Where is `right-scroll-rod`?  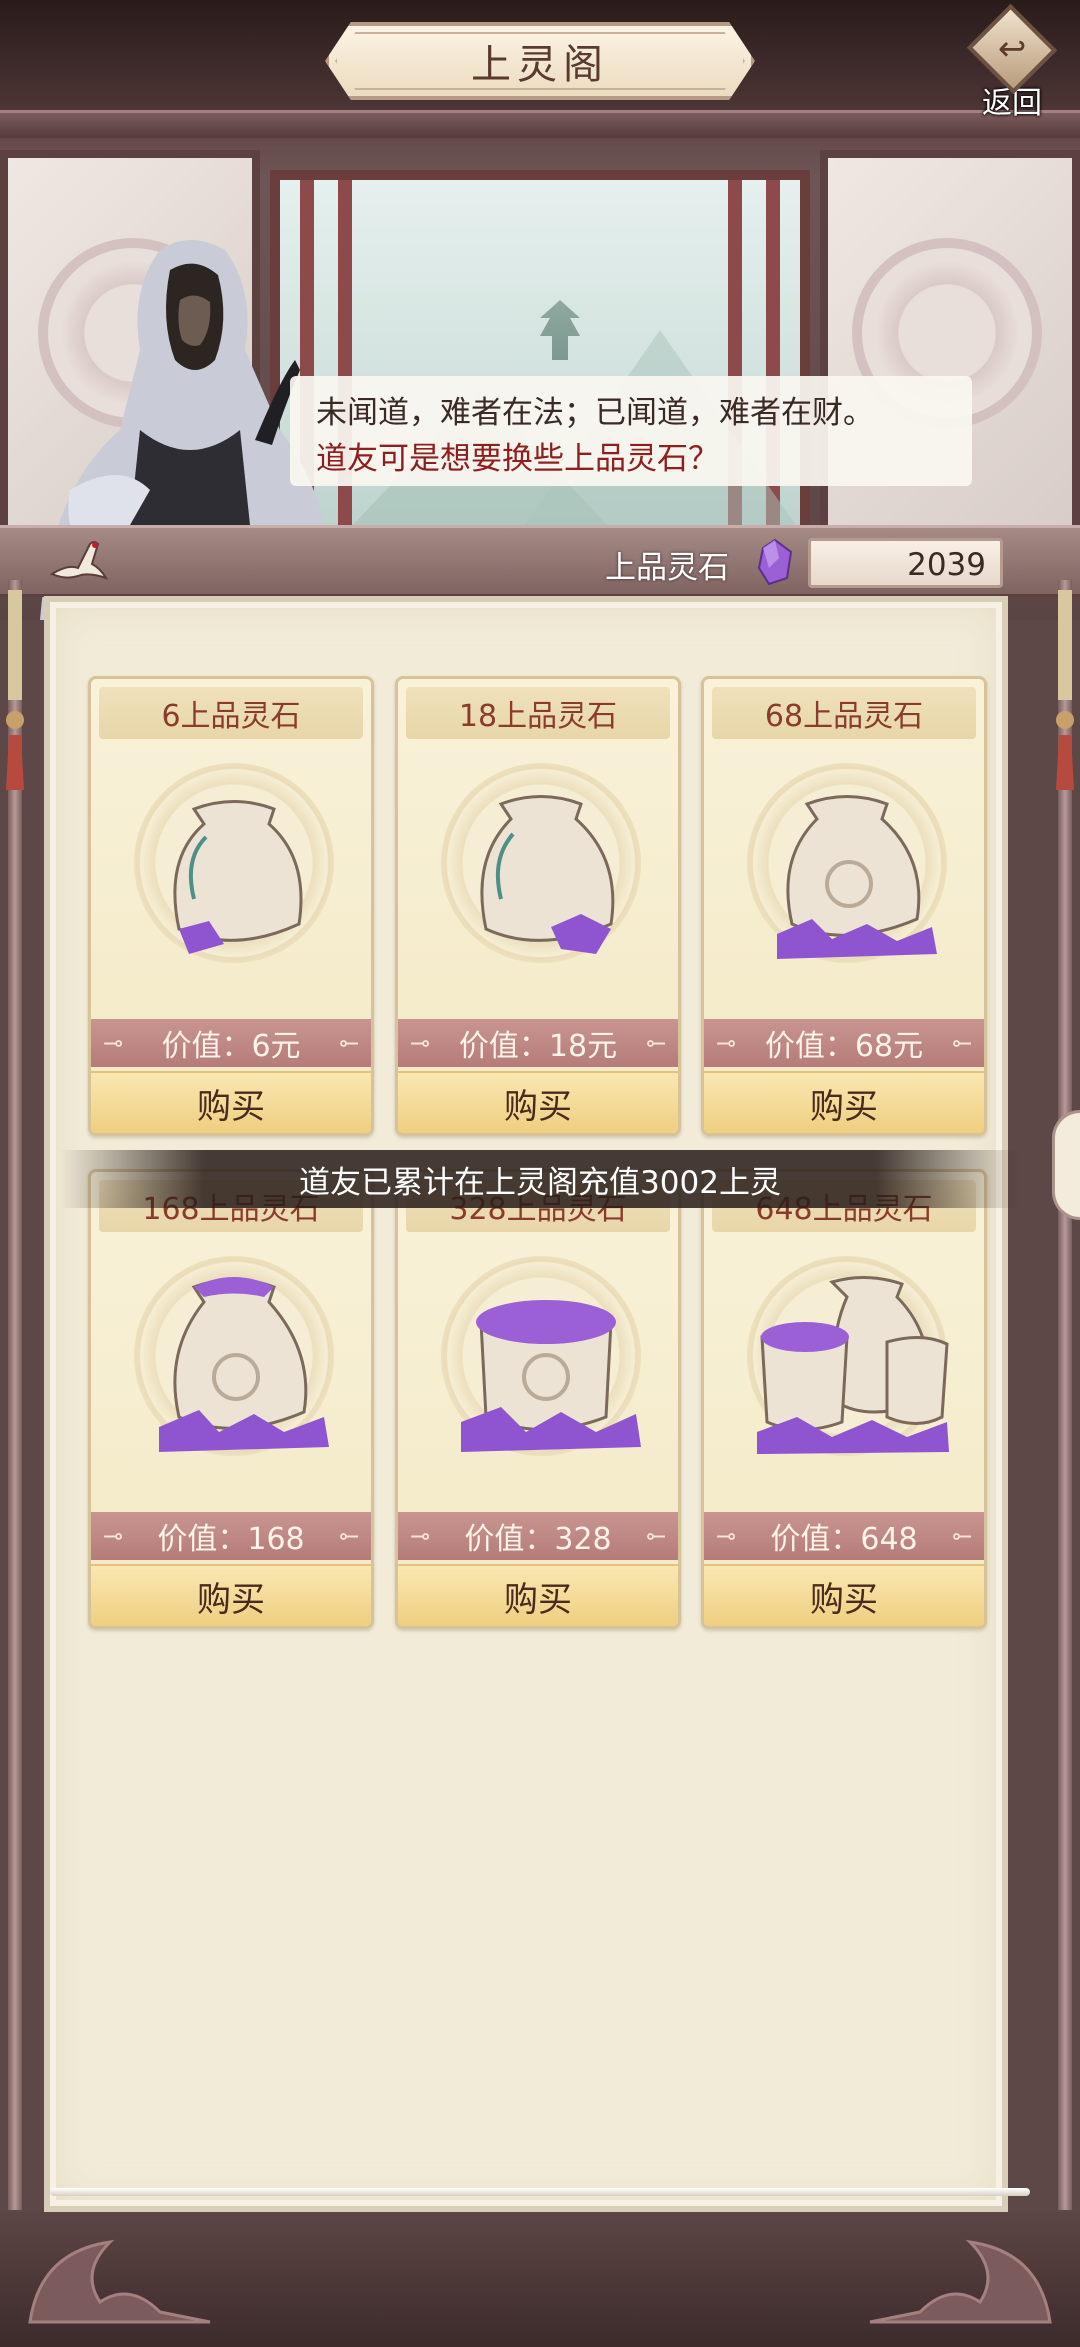
right-scroll-rod is located at coordinates (1065, 1395).